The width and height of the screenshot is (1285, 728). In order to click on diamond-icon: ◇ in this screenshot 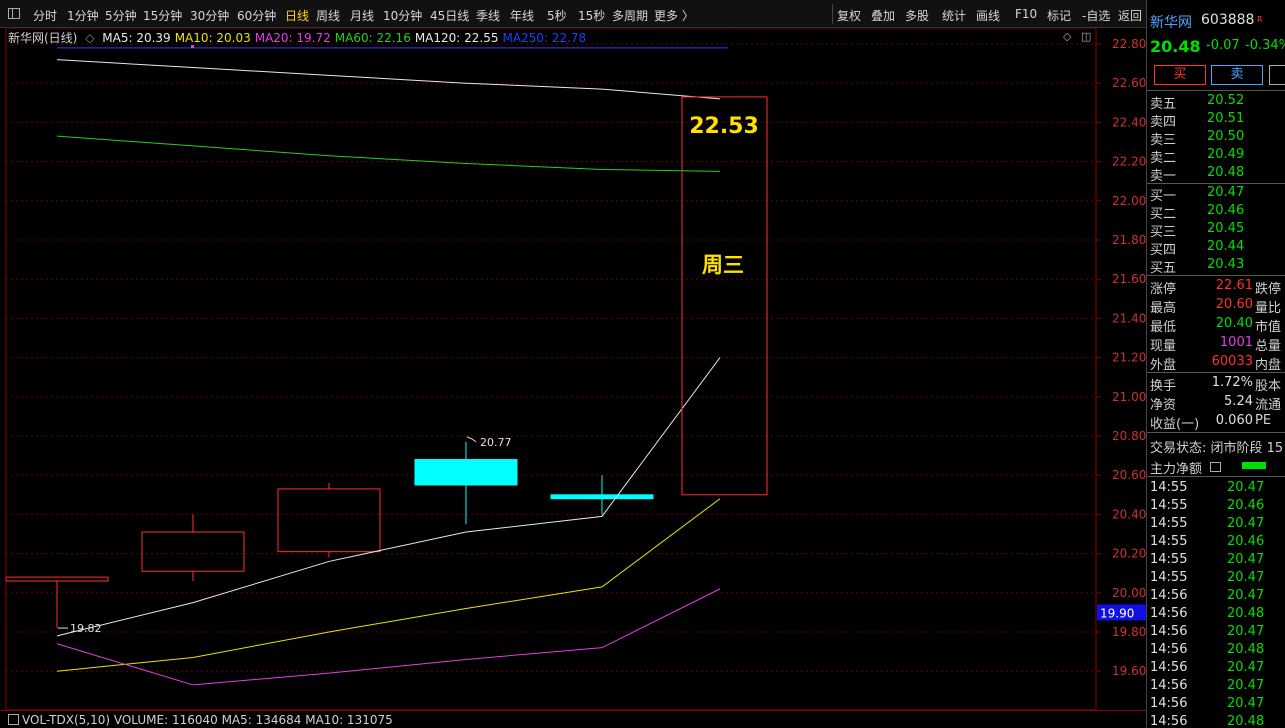, I will do `click(1067, 36)`.